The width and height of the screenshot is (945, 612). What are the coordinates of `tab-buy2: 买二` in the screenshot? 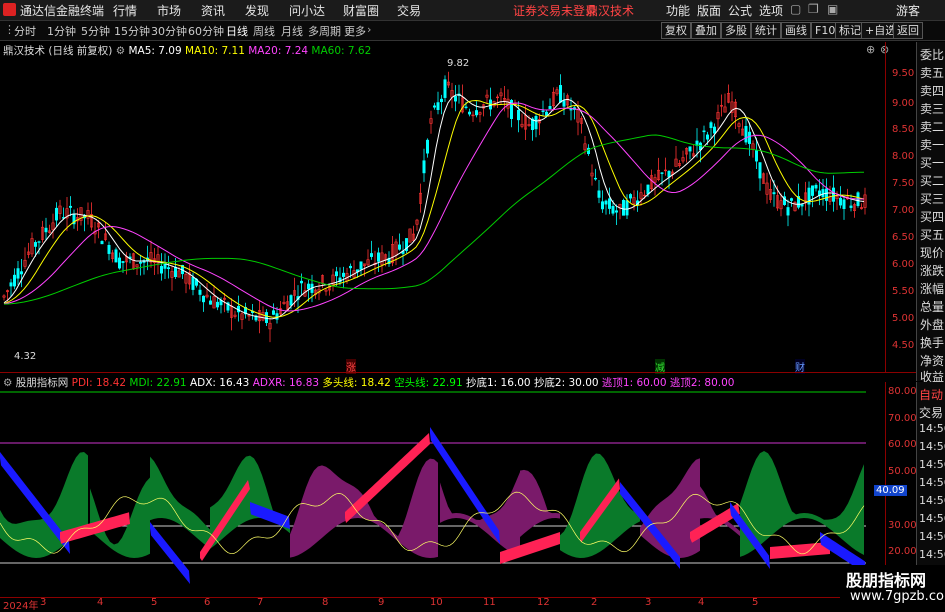 It's located at (932, 180).